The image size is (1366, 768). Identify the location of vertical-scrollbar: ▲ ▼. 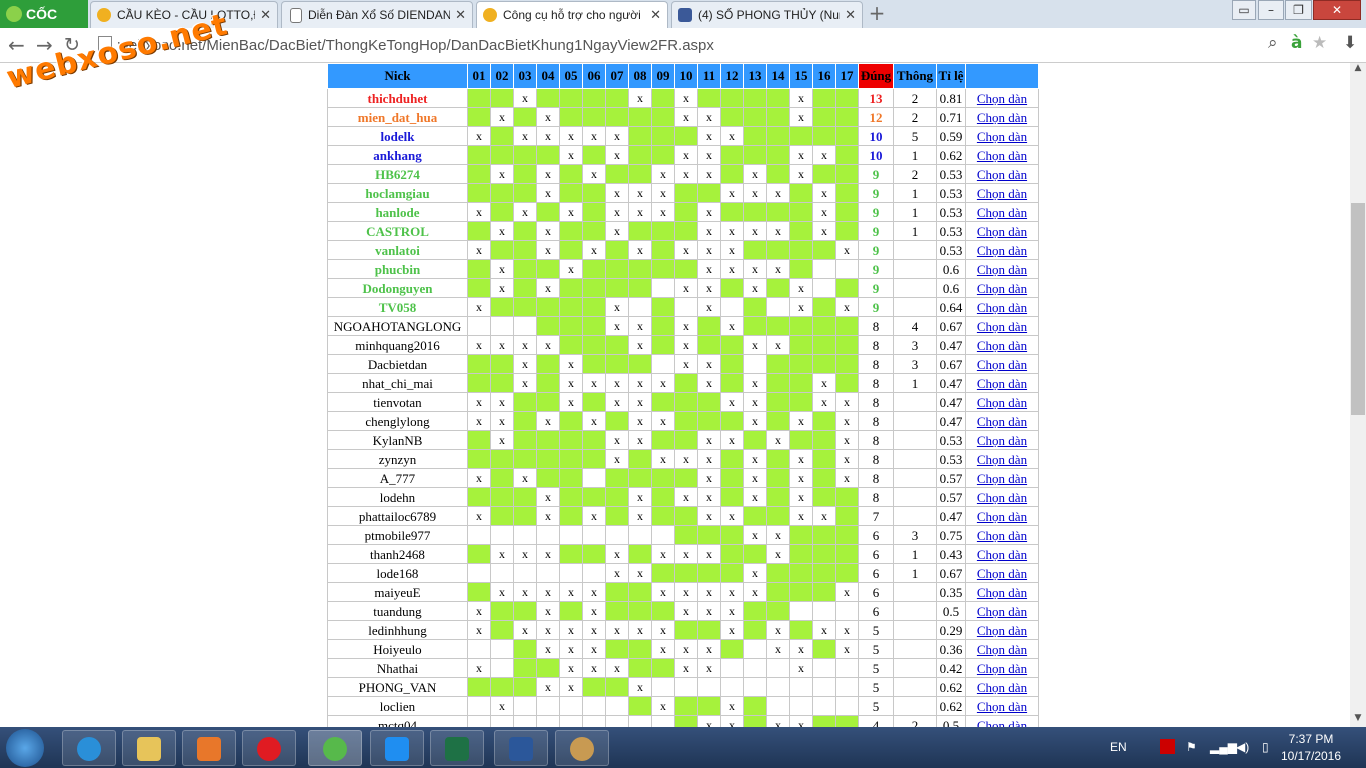
(1358, 395).